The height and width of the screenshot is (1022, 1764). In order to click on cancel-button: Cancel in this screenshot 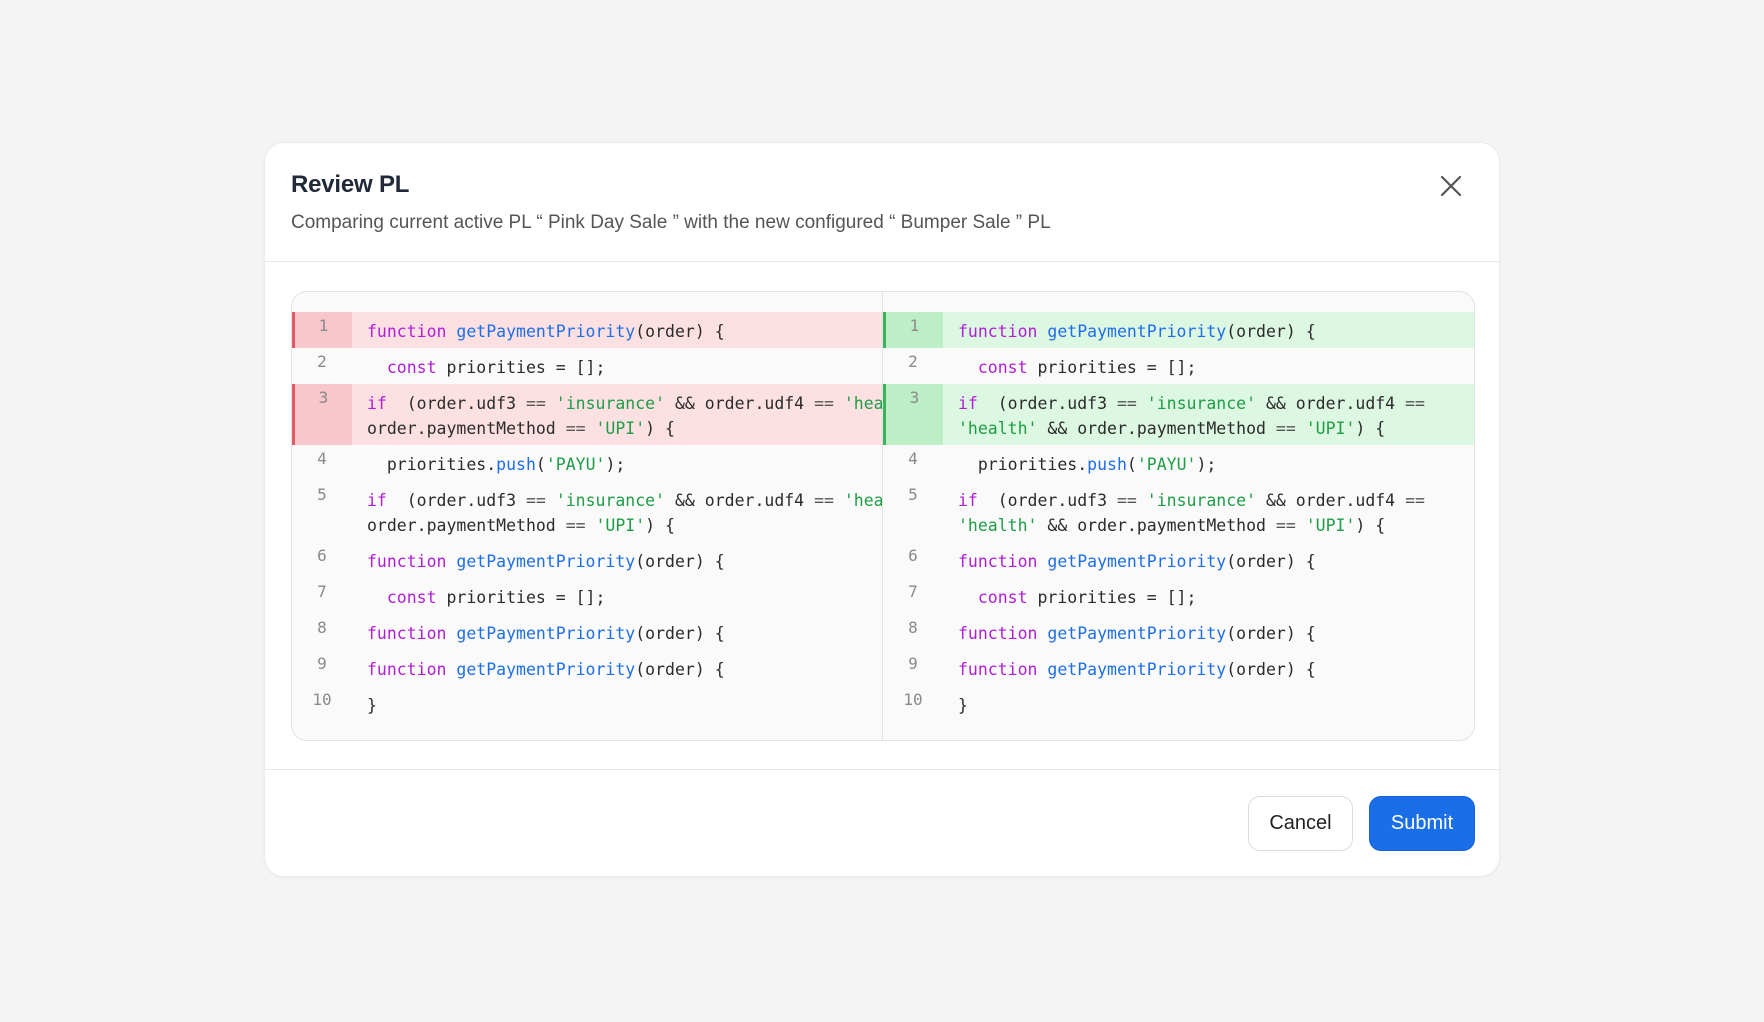, I will do `click(1300, 823)`.